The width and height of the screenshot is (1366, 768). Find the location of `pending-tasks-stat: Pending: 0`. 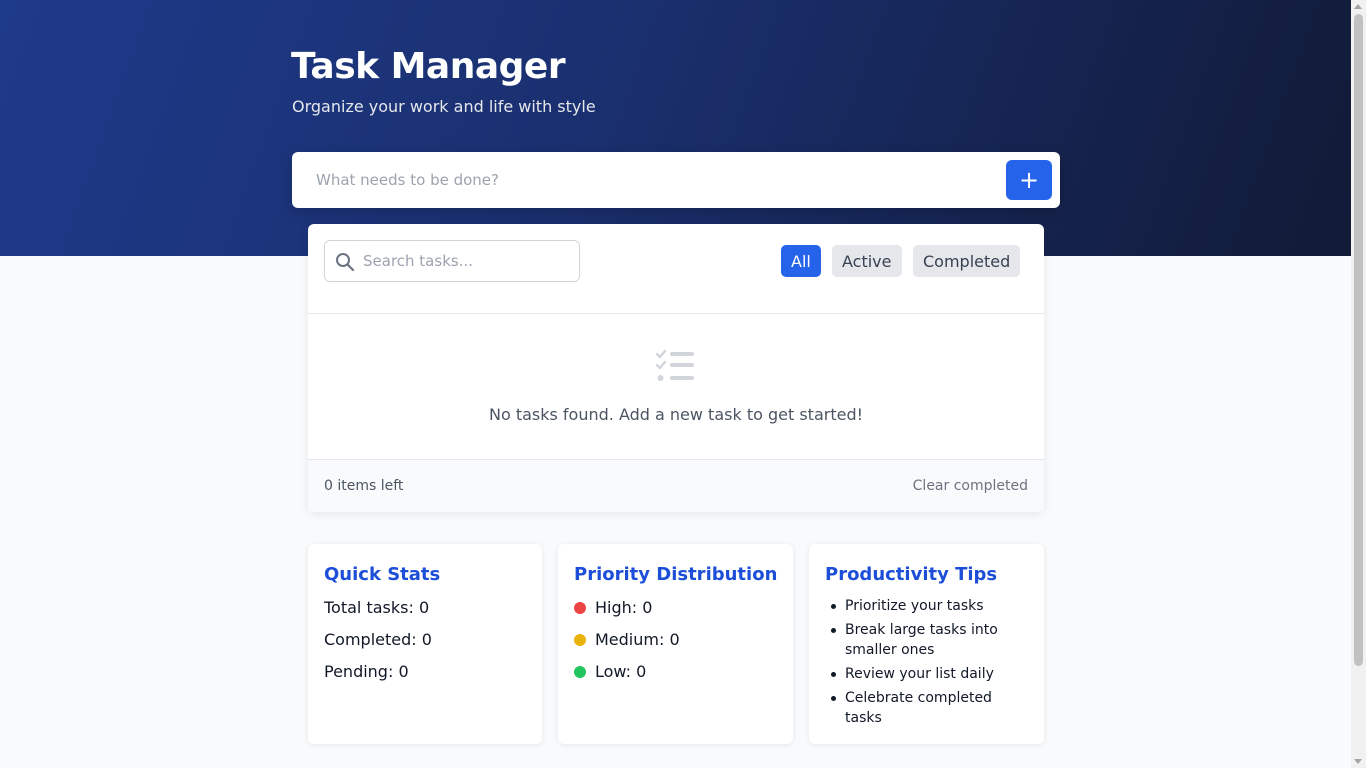

pending-tasks-stat: Pending: 0 is located at coordinates (366, 671).